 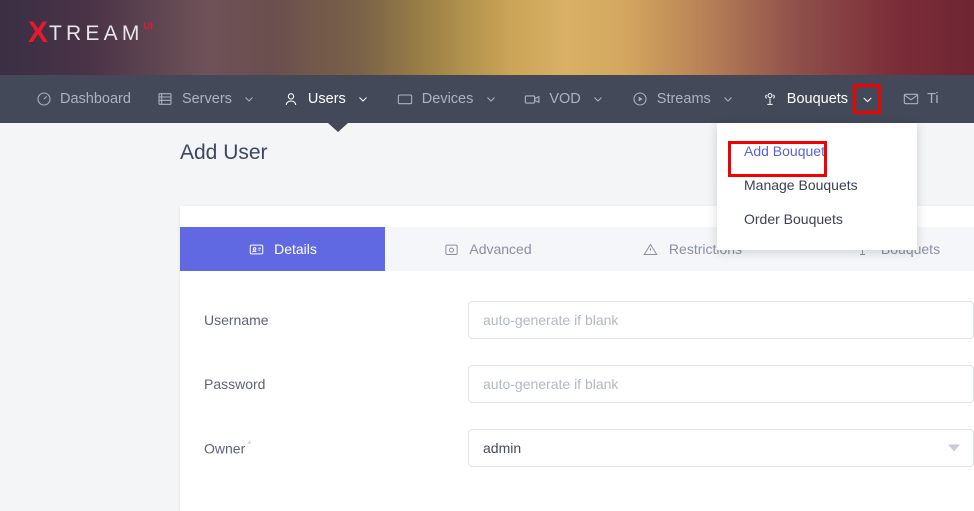 What do you see at coordinates (817, 151) in the screenshot?
I see `dropdown-item-add-bouquet: Add Bouquet` at bounding box center [817, 151].